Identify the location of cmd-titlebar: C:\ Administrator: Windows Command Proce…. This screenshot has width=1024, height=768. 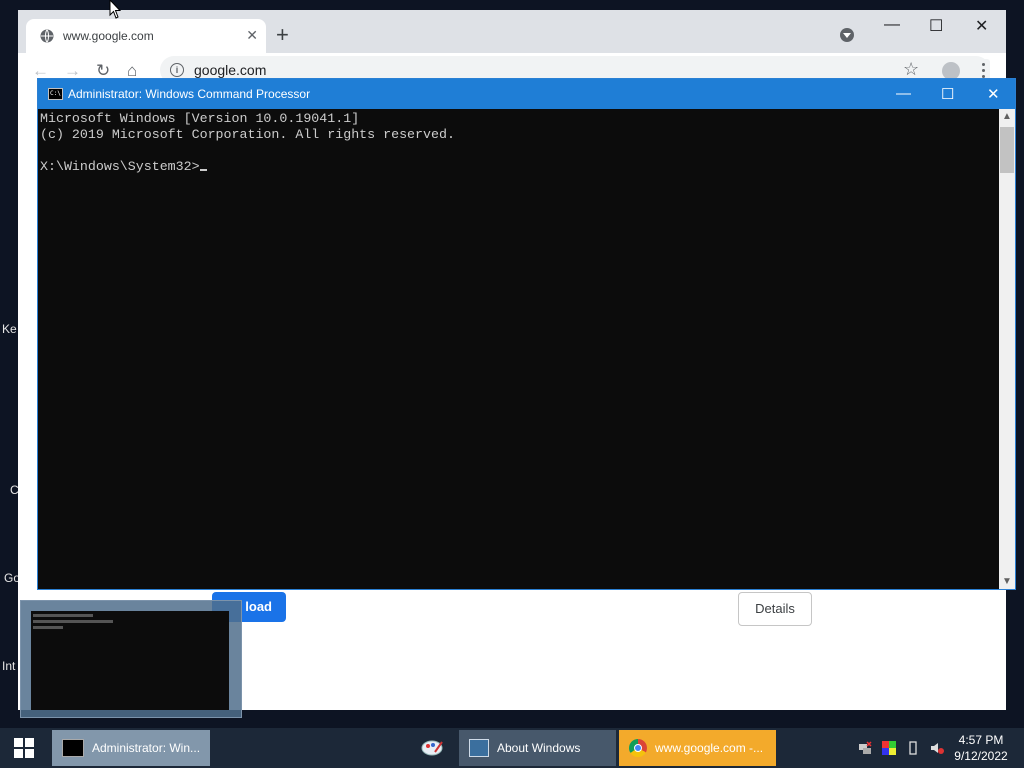
(526, 94).